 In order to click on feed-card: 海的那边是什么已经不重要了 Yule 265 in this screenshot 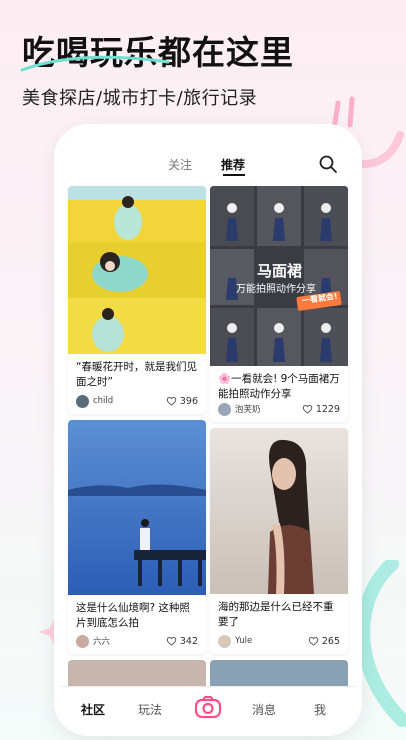, I will do `click(279, 541)`.